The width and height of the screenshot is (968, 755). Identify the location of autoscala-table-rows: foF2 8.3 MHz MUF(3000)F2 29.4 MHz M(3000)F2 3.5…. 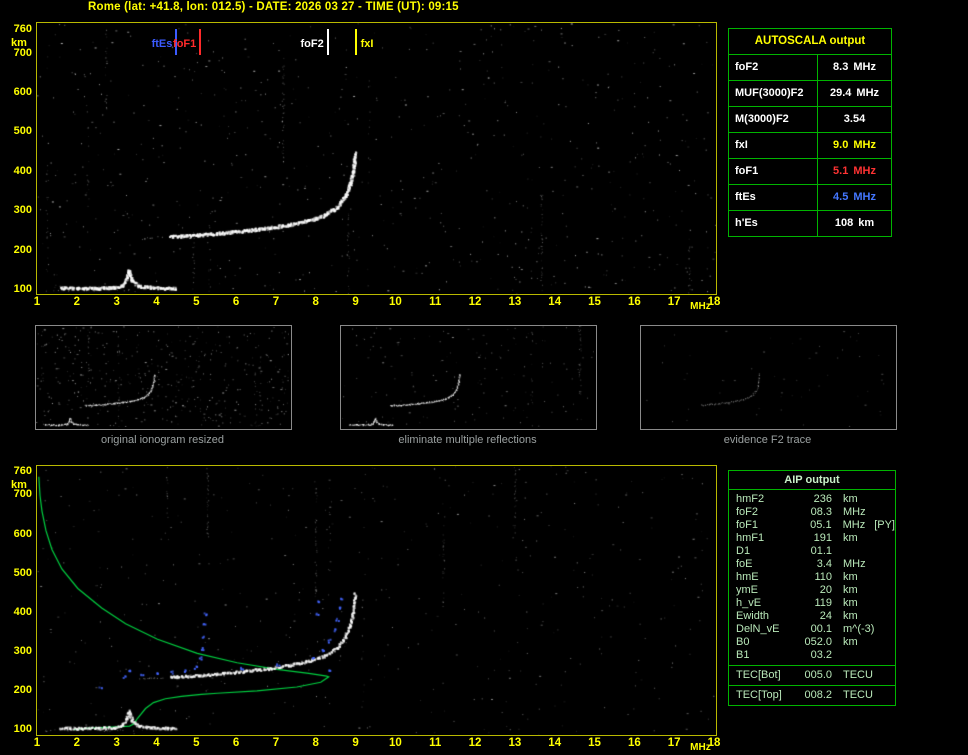
(810, 145).